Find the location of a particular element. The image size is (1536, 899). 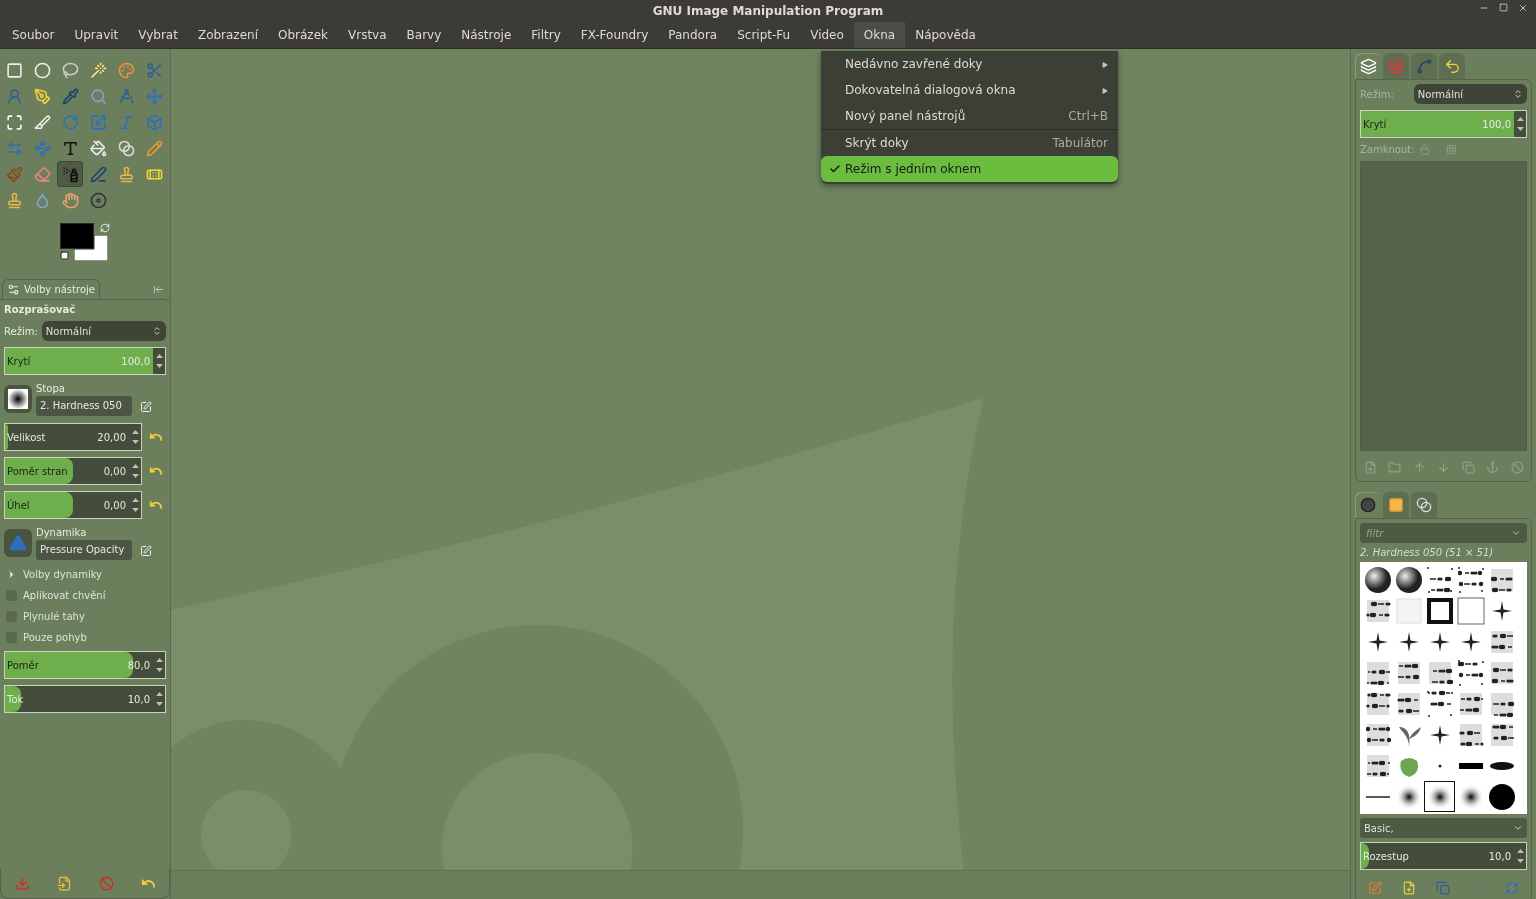

menu-item: Režim s jedním oknem is located at coordinates (969, 169).